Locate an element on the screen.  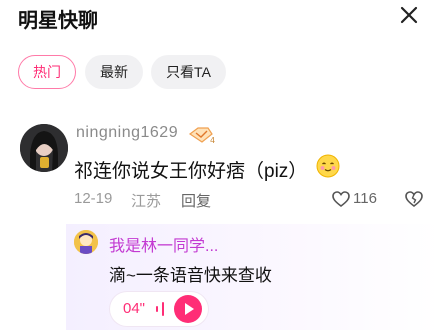
like-count: 116 is located at coordinates (365, 198).